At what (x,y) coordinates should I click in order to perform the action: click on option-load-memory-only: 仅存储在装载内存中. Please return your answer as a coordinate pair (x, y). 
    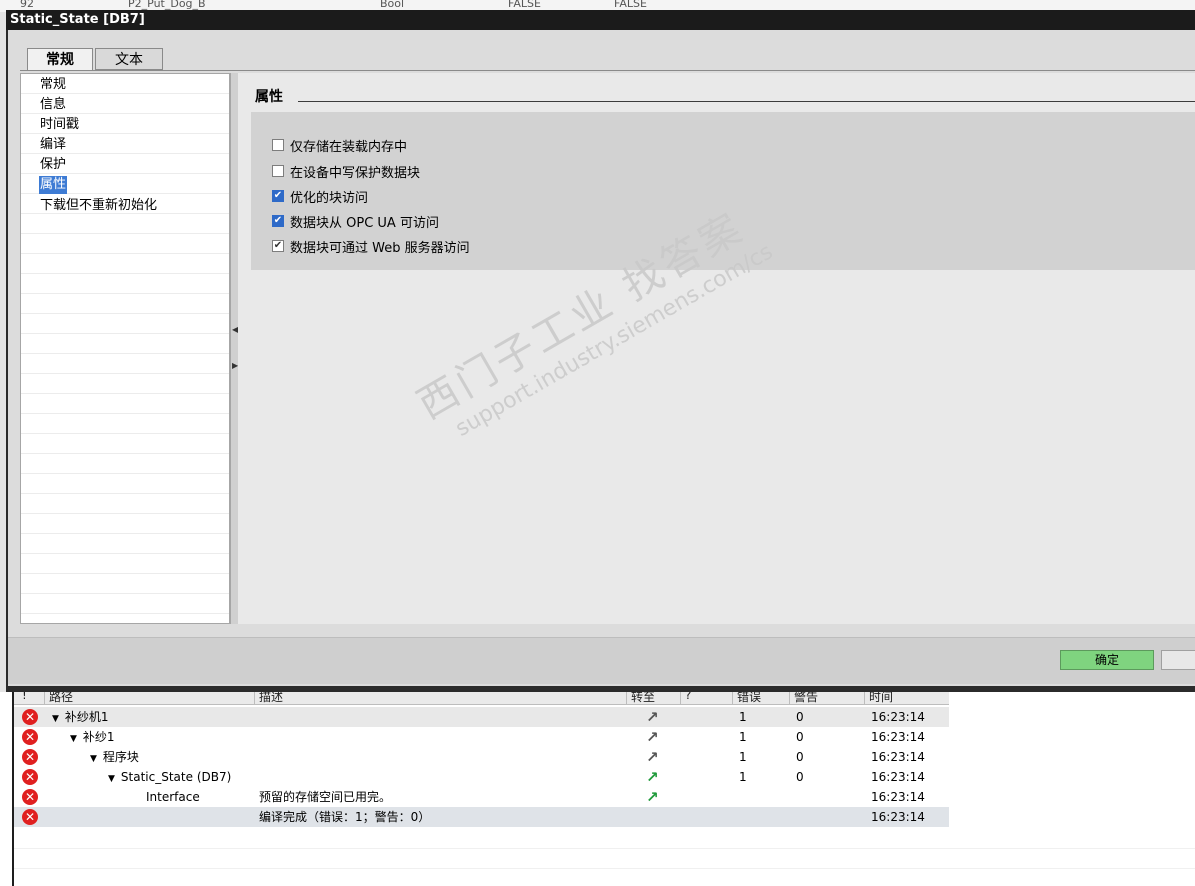
    Looking at the image, I should click on (340, 145).